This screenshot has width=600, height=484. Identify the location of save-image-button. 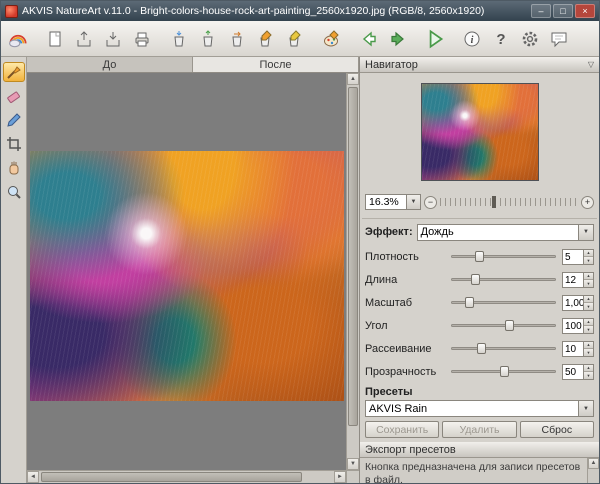
(113, 39).